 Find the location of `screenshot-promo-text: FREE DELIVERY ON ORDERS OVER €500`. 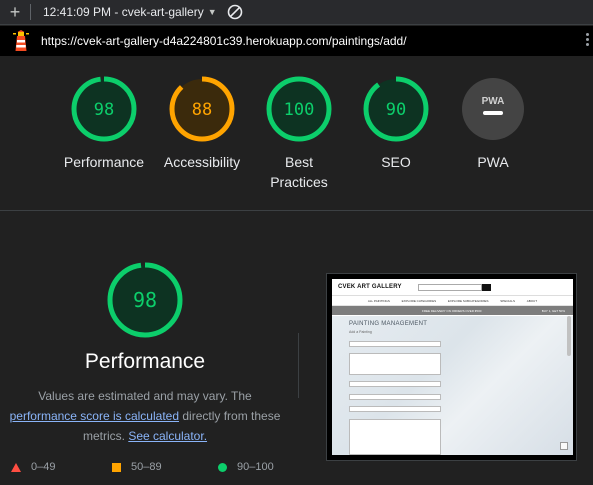

screenshot-promo-text: FREE DELIVERY ON ORDERS OVER €500 is located at coordinates (452, 310).